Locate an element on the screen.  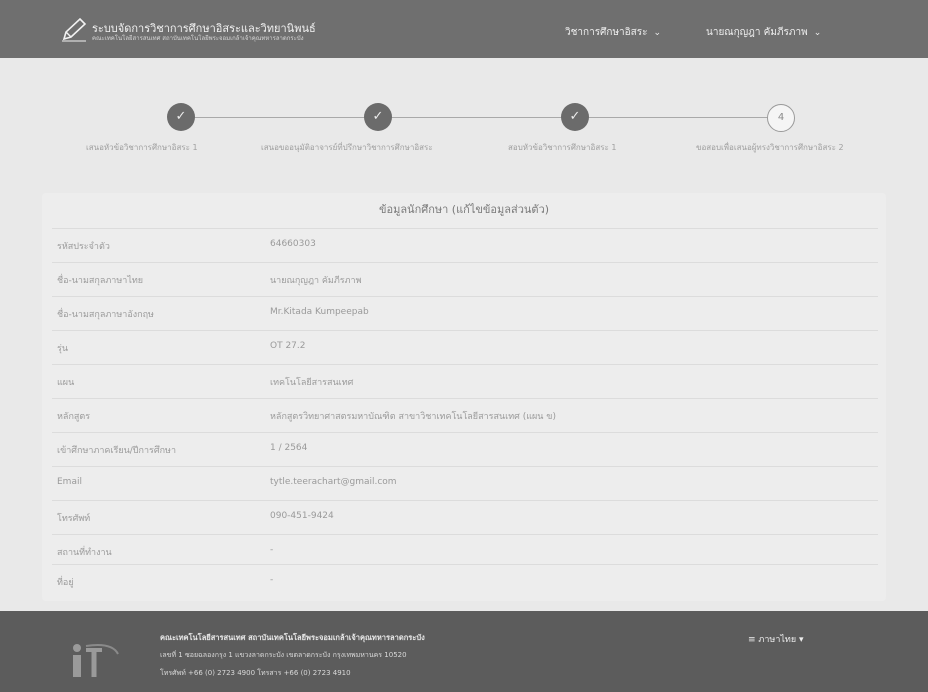
step-3-label: สอบหัวข้อวิชาการศึกษาอิสระ 1 is located at coordinates (562, 147).